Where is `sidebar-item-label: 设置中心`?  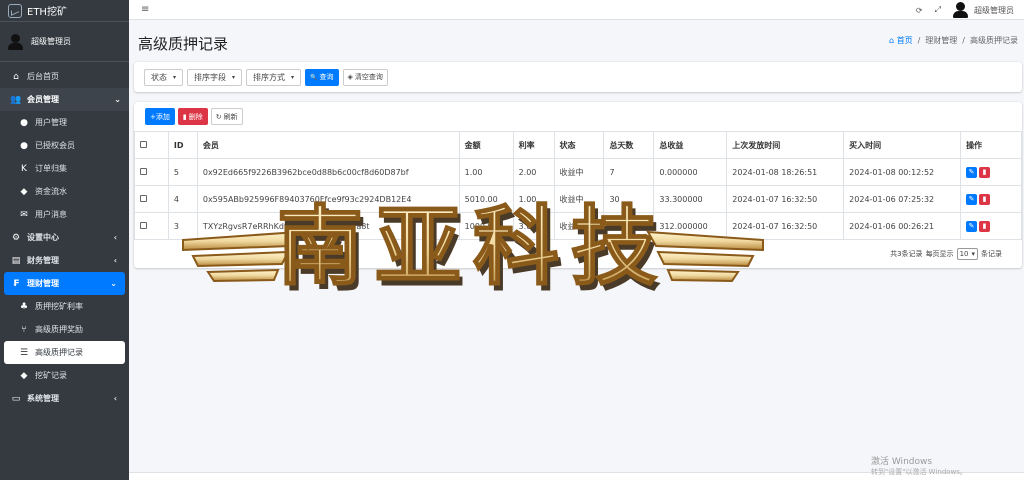
sidebar-item-label: 设置中心 is located at coordinates (43, 237).